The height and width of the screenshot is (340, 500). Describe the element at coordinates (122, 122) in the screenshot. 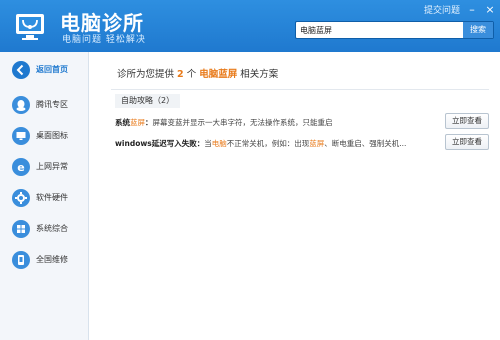

I see `result-title-prefix: 系统` at that location.